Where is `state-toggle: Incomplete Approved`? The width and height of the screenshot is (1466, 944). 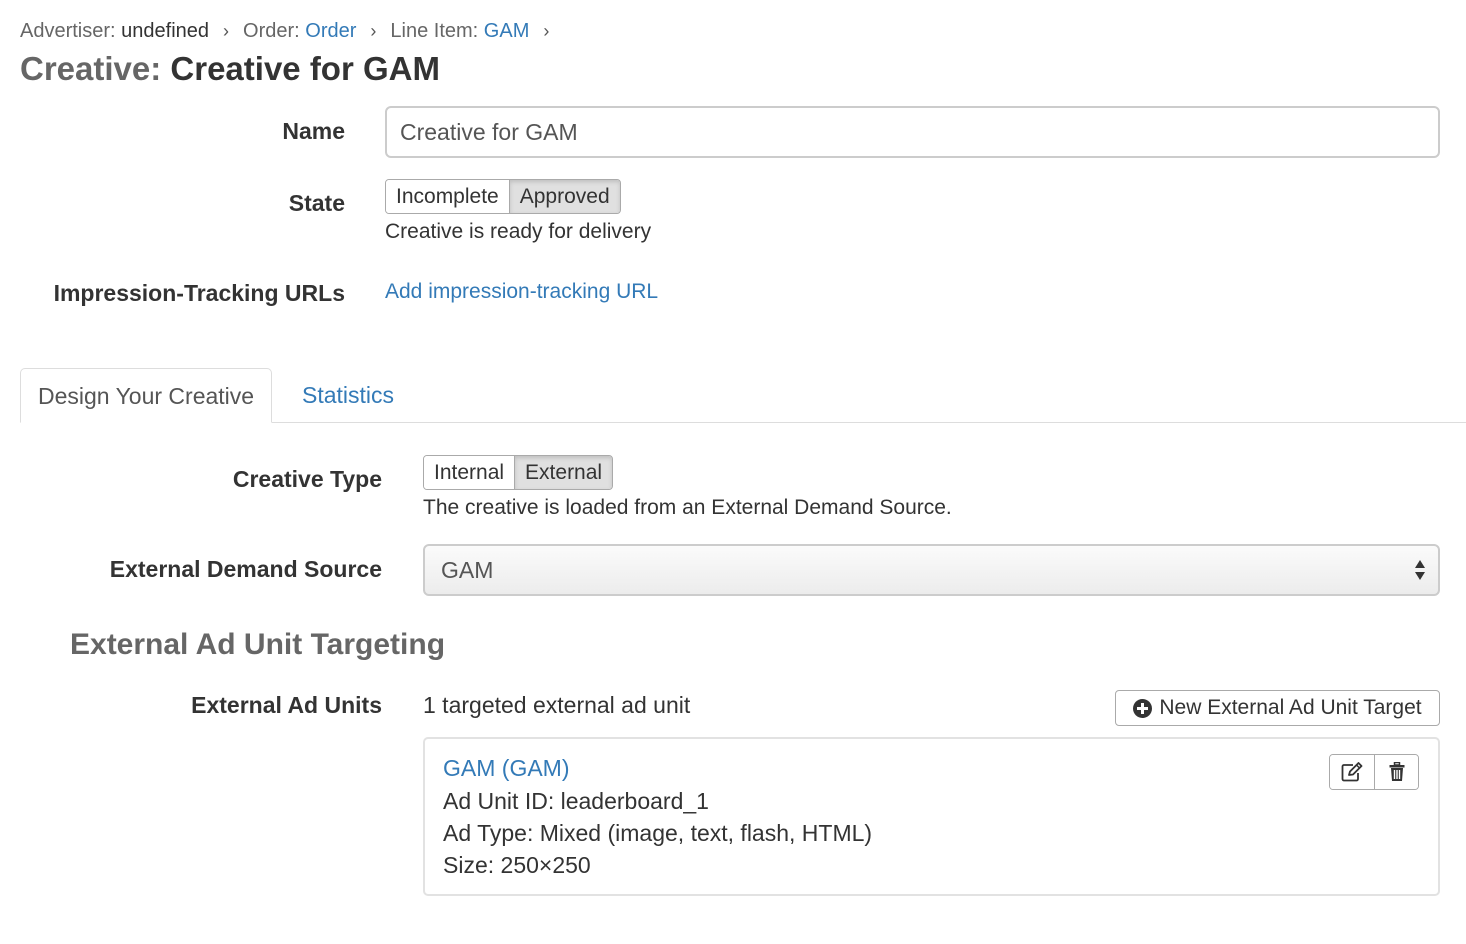 state-toggle: Incomplete Approved is located at coordinates (503, 196).